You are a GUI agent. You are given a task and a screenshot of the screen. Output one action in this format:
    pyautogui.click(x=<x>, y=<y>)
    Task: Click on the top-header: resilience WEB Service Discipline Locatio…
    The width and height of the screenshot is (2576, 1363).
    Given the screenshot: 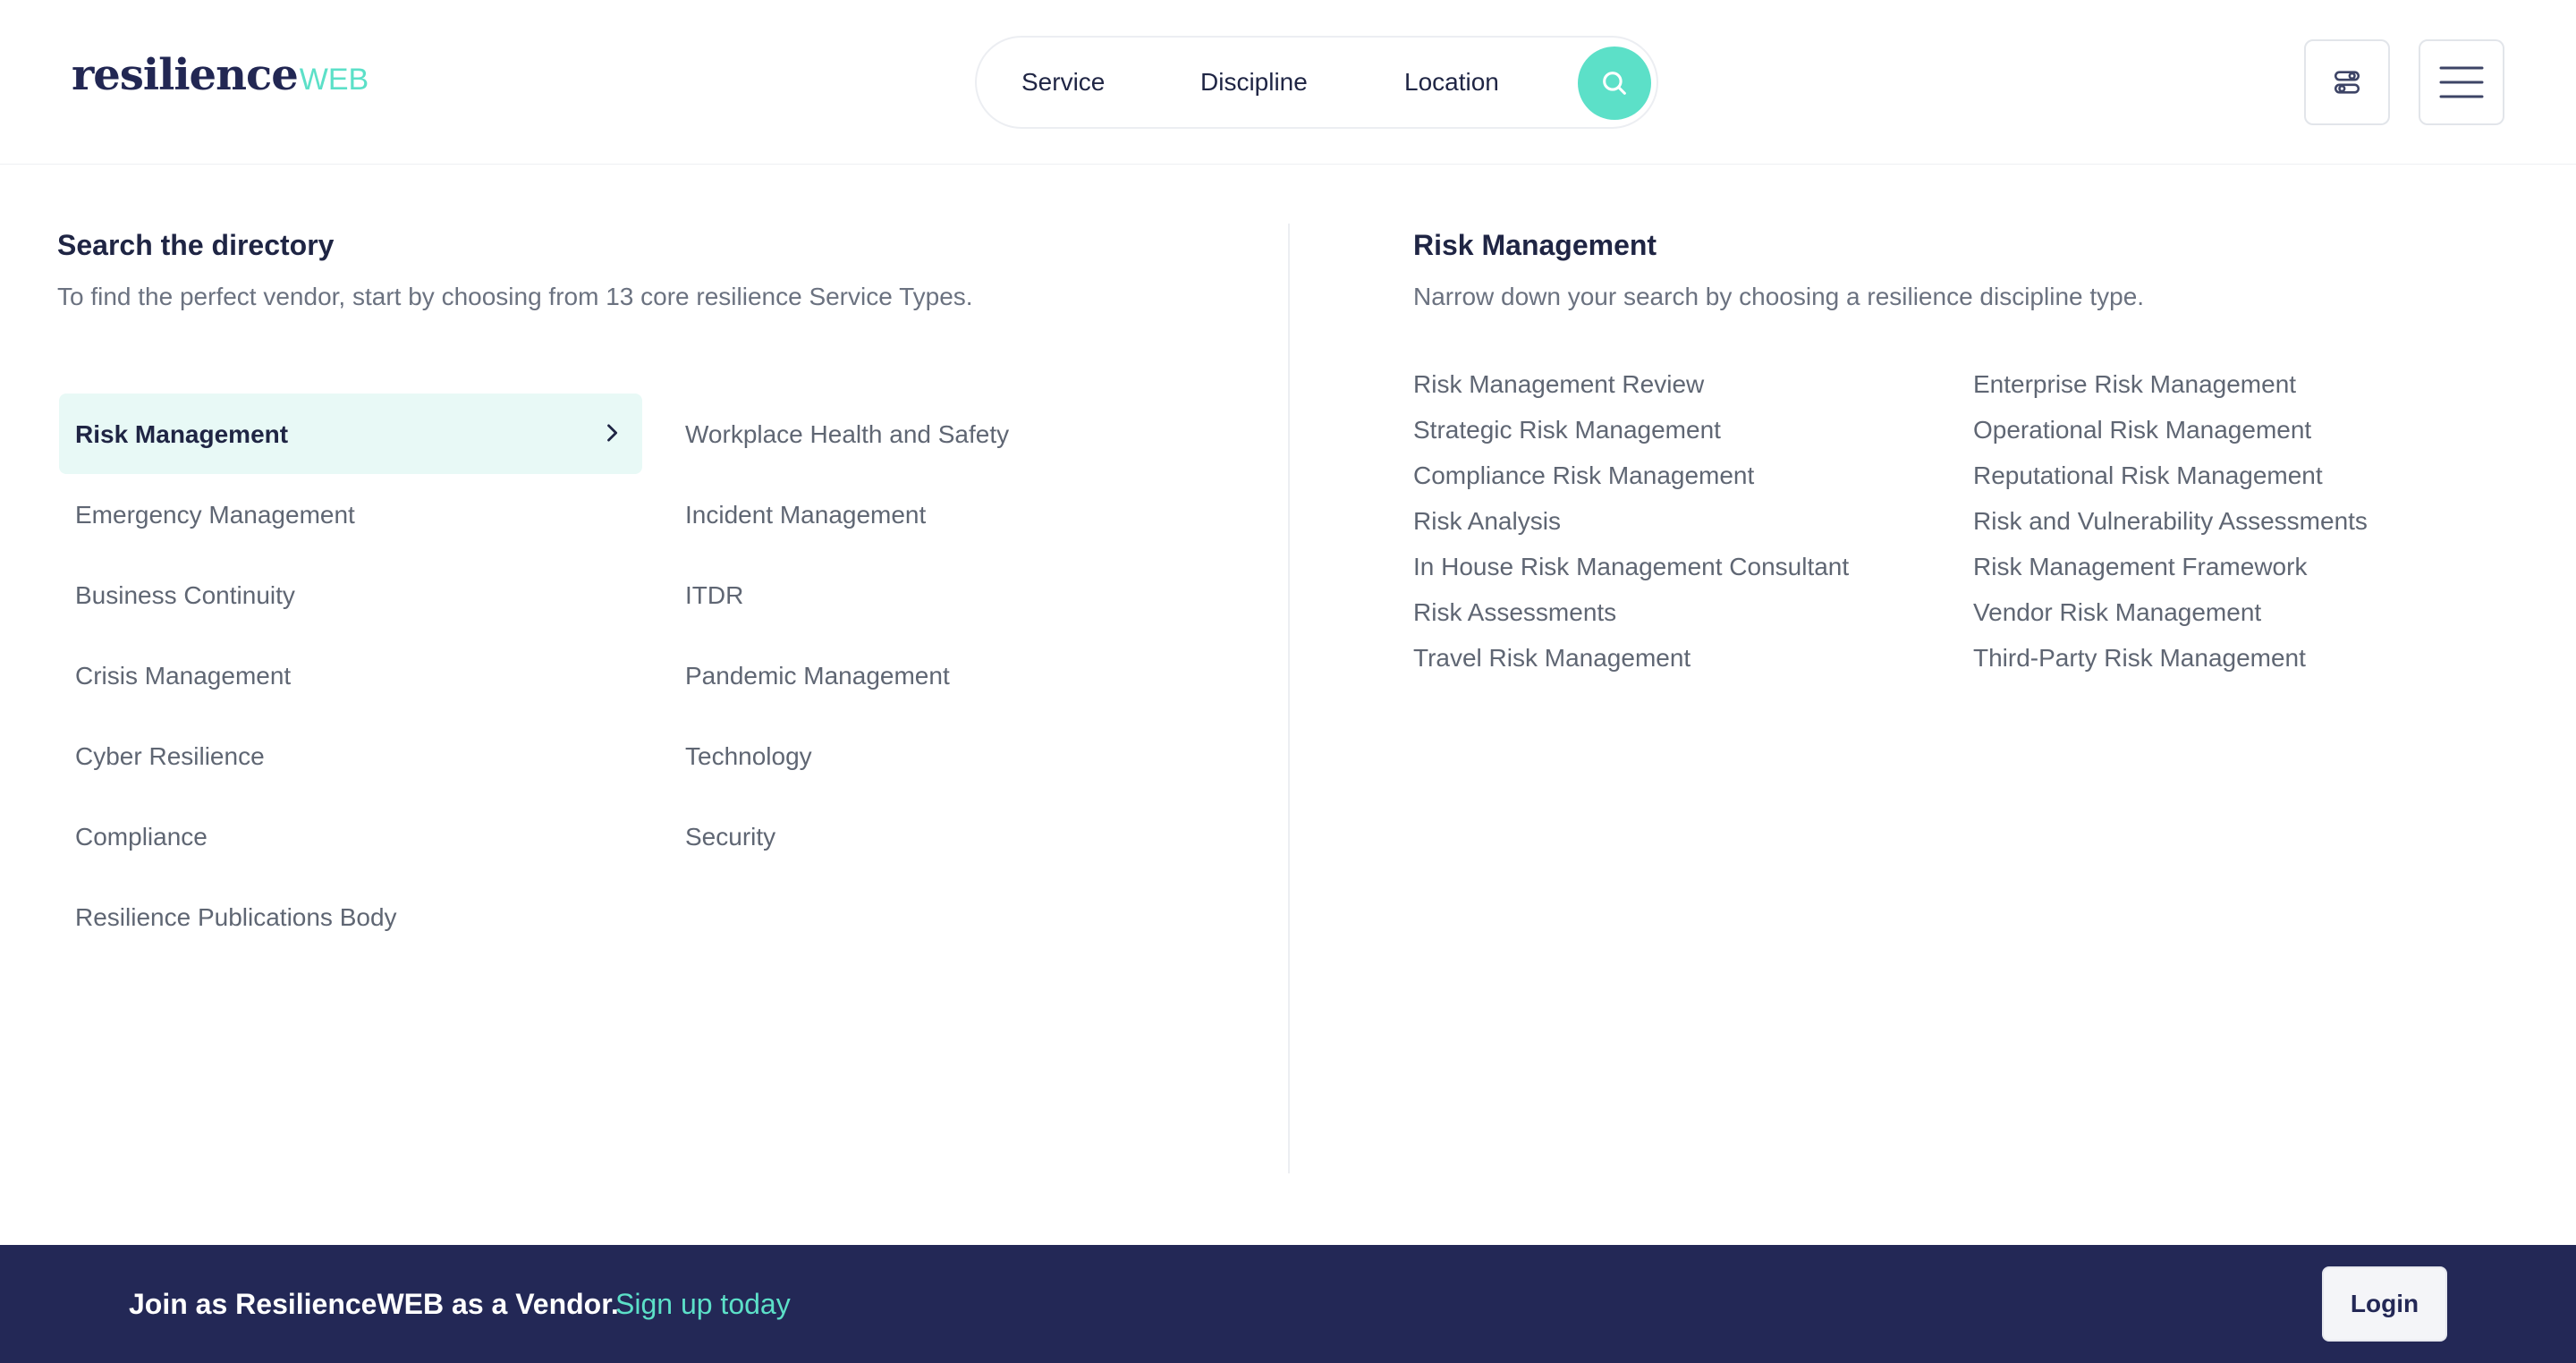 What is the action you would take?
    pyautogui.click(x=1288, y=83)
    